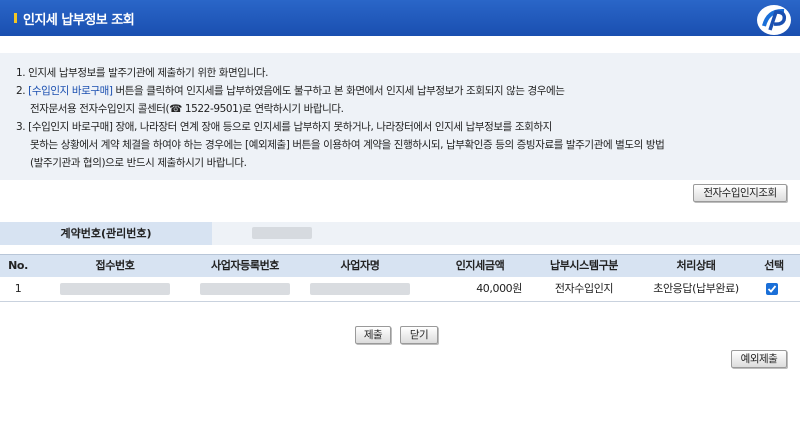 The image size is (800, 421). Describe the element at coordinates (79, 20) in the screenshot. I see `page-title: 인지세 납부정보 조회` at that location.